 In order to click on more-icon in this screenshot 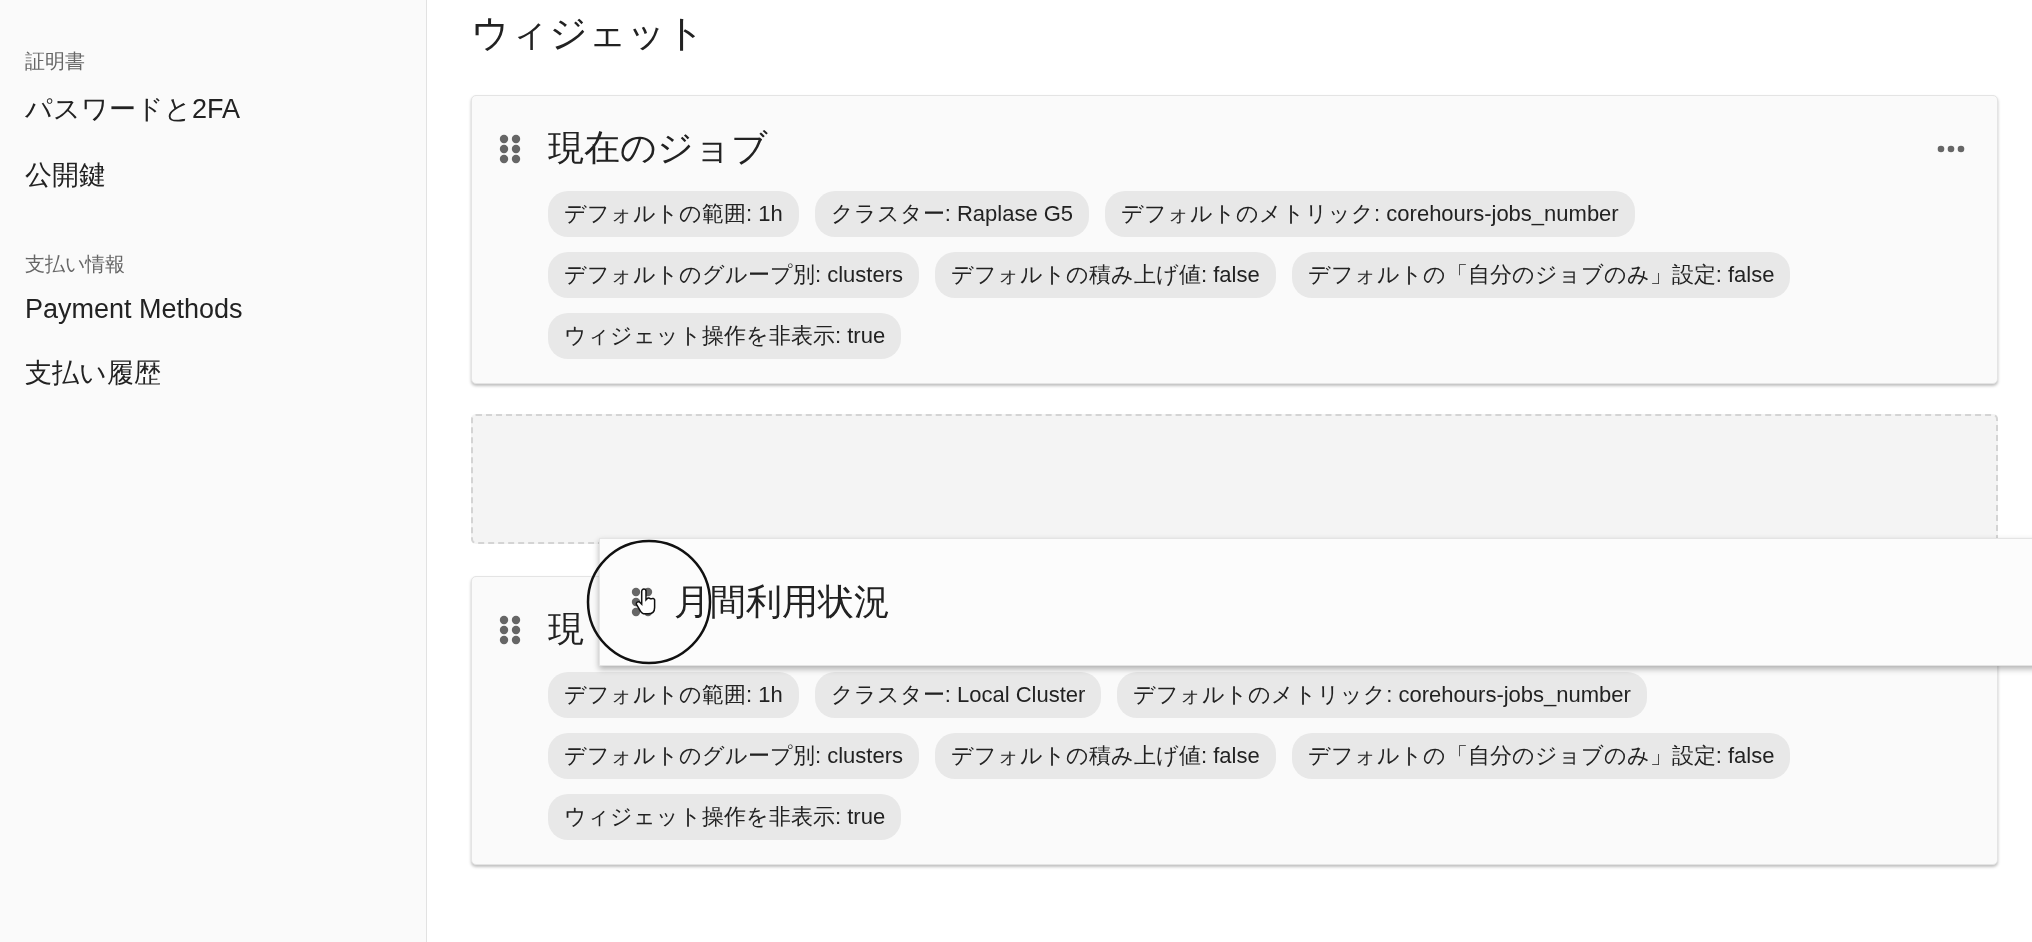, I will do `click(1951, 148)`.